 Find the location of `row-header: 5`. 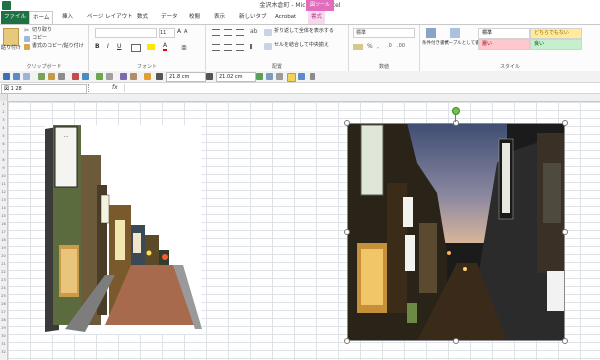

row-header: 5 is located at coordinates (3, 136).